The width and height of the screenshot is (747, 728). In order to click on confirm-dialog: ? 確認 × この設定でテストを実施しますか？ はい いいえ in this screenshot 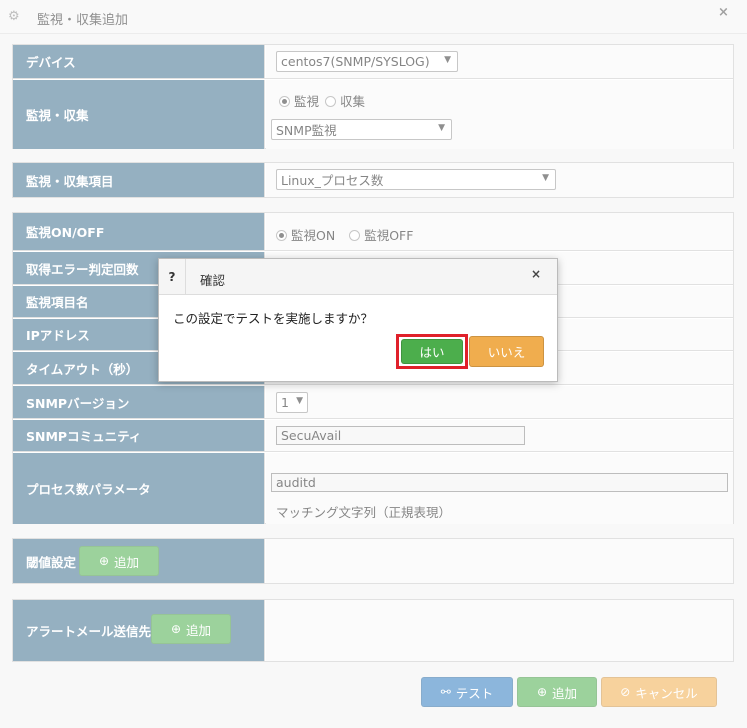, I will do `click(358, 320)`.